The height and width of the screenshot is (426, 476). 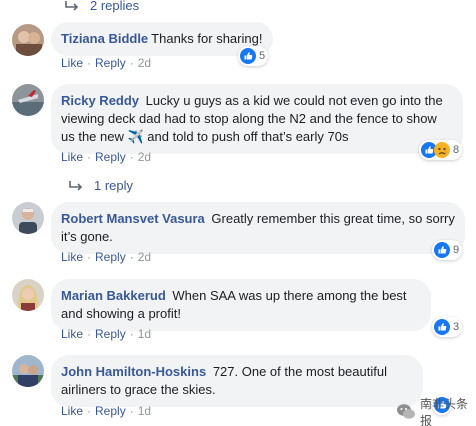 I want to click on reaction-count: 9, so click(x=456, y=250).